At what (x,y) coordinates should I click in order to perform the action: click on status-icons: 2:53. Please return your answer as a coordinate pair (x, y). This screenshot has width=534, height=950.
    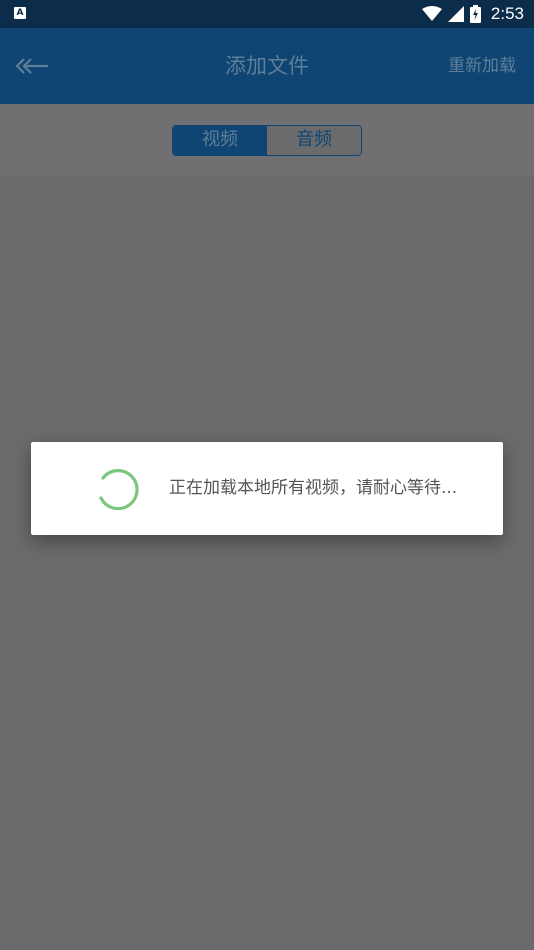
    Looking at the image, I should click on (472, 14).